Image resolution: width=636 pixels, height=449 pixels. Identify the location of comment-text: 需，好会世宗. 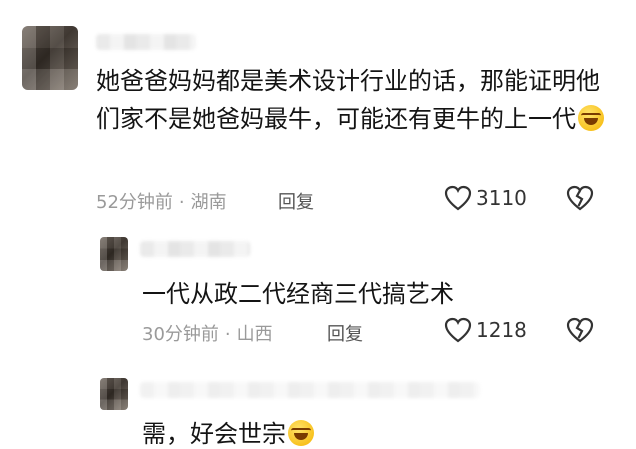
(228, 431).